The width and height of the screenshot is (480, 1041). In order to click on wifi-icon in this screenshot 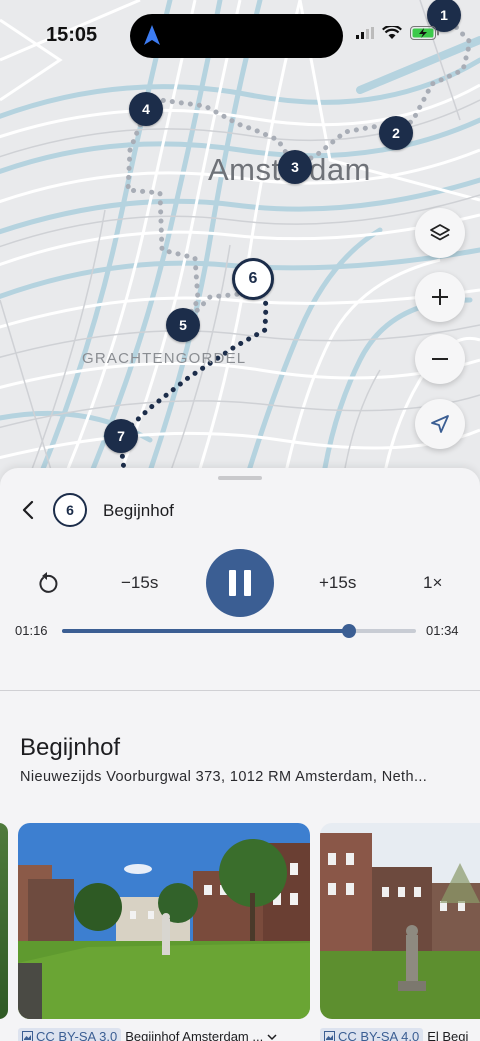, I will do `click(392, 32)`.